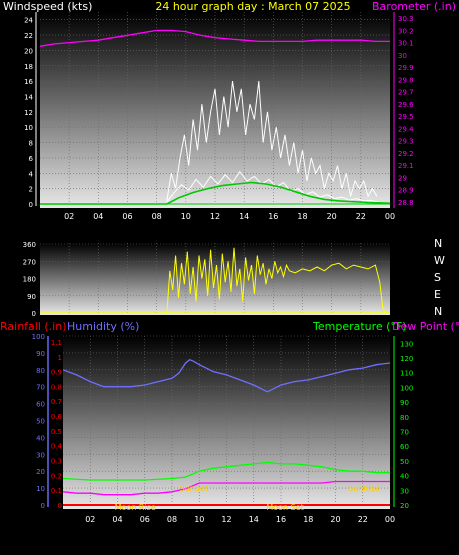 Image resolution: width=459 pixels, height=555 pixels. Describe the element at coordinates (404, 447) in the screenshot. I see `temperature-tick-label: 60` at that location.